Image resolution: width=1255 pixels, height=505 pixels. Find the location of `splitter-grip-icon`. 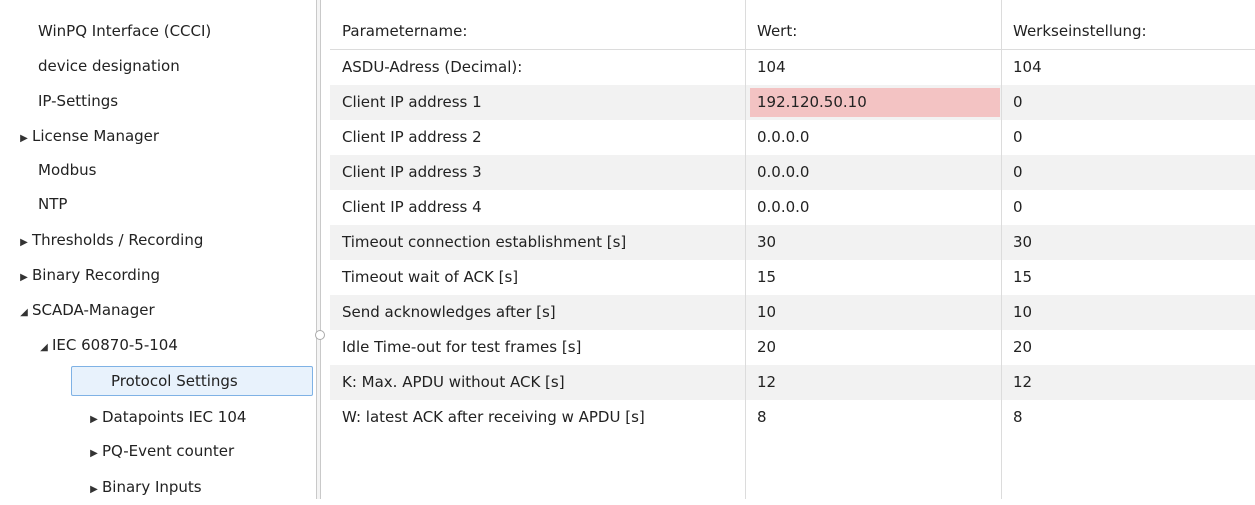

splitter-grip-icon is located at coordinates (320, 335).